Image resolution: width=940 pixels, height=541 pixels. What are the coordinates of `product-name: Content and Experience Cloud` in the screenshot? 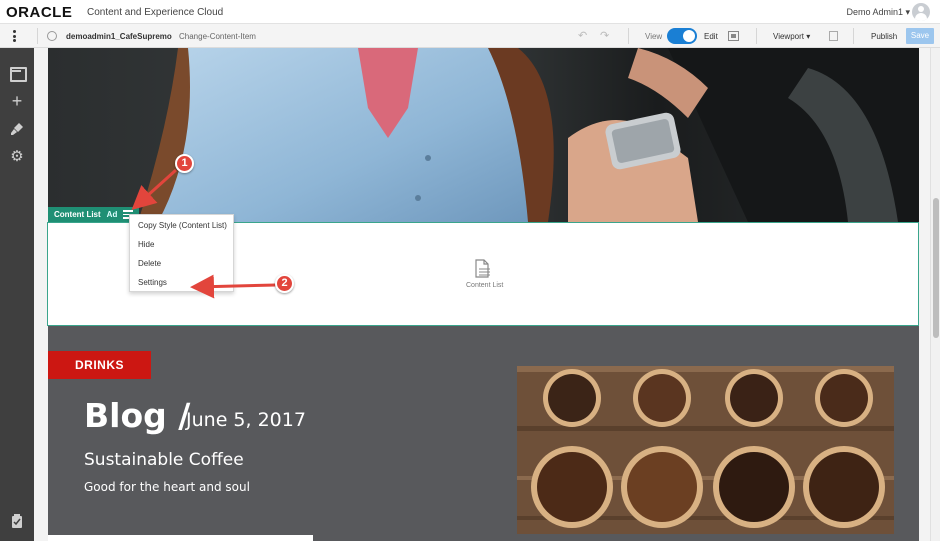 It's located at (155, 12).